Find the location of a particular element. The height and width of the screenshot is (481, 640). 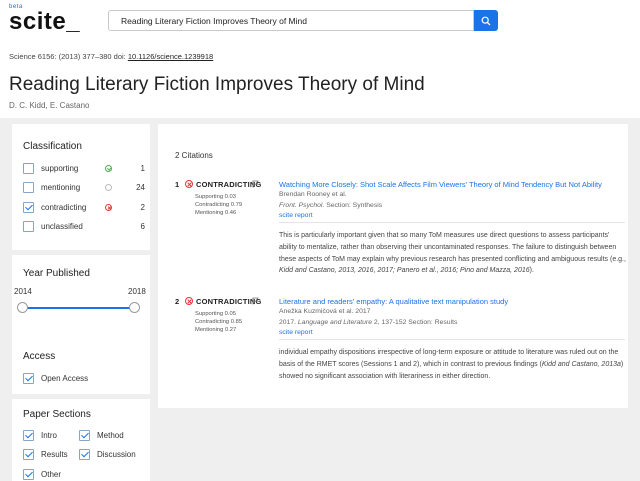

mentioning-score: Mentioning 0.46 is located at coordinates (216, 213).